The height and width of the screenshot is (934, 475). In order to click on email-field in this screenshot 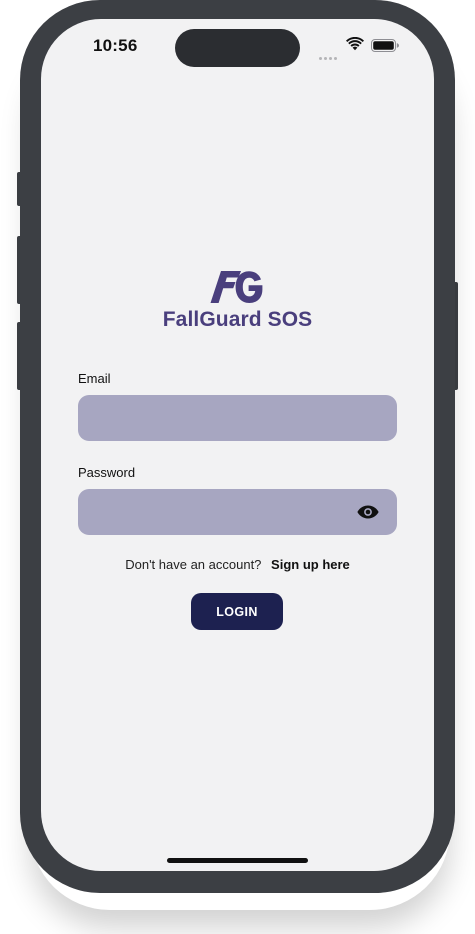, I will do `click(237, 418)`.